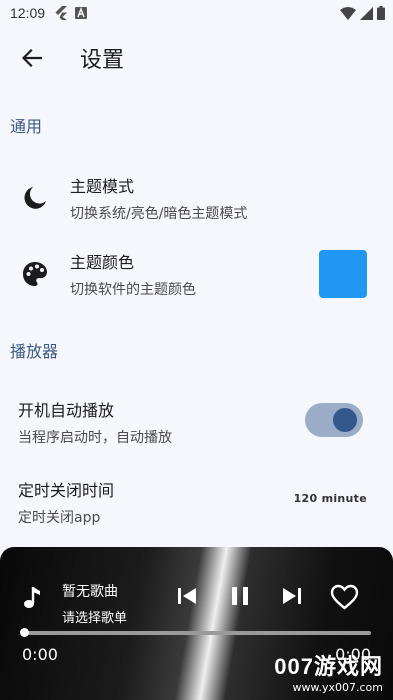 The image size is (393, 700). What do you see at coordinates (196, 58) in the screenshot?
I see `app-bar: 设置` at bounding box center [196, 58].